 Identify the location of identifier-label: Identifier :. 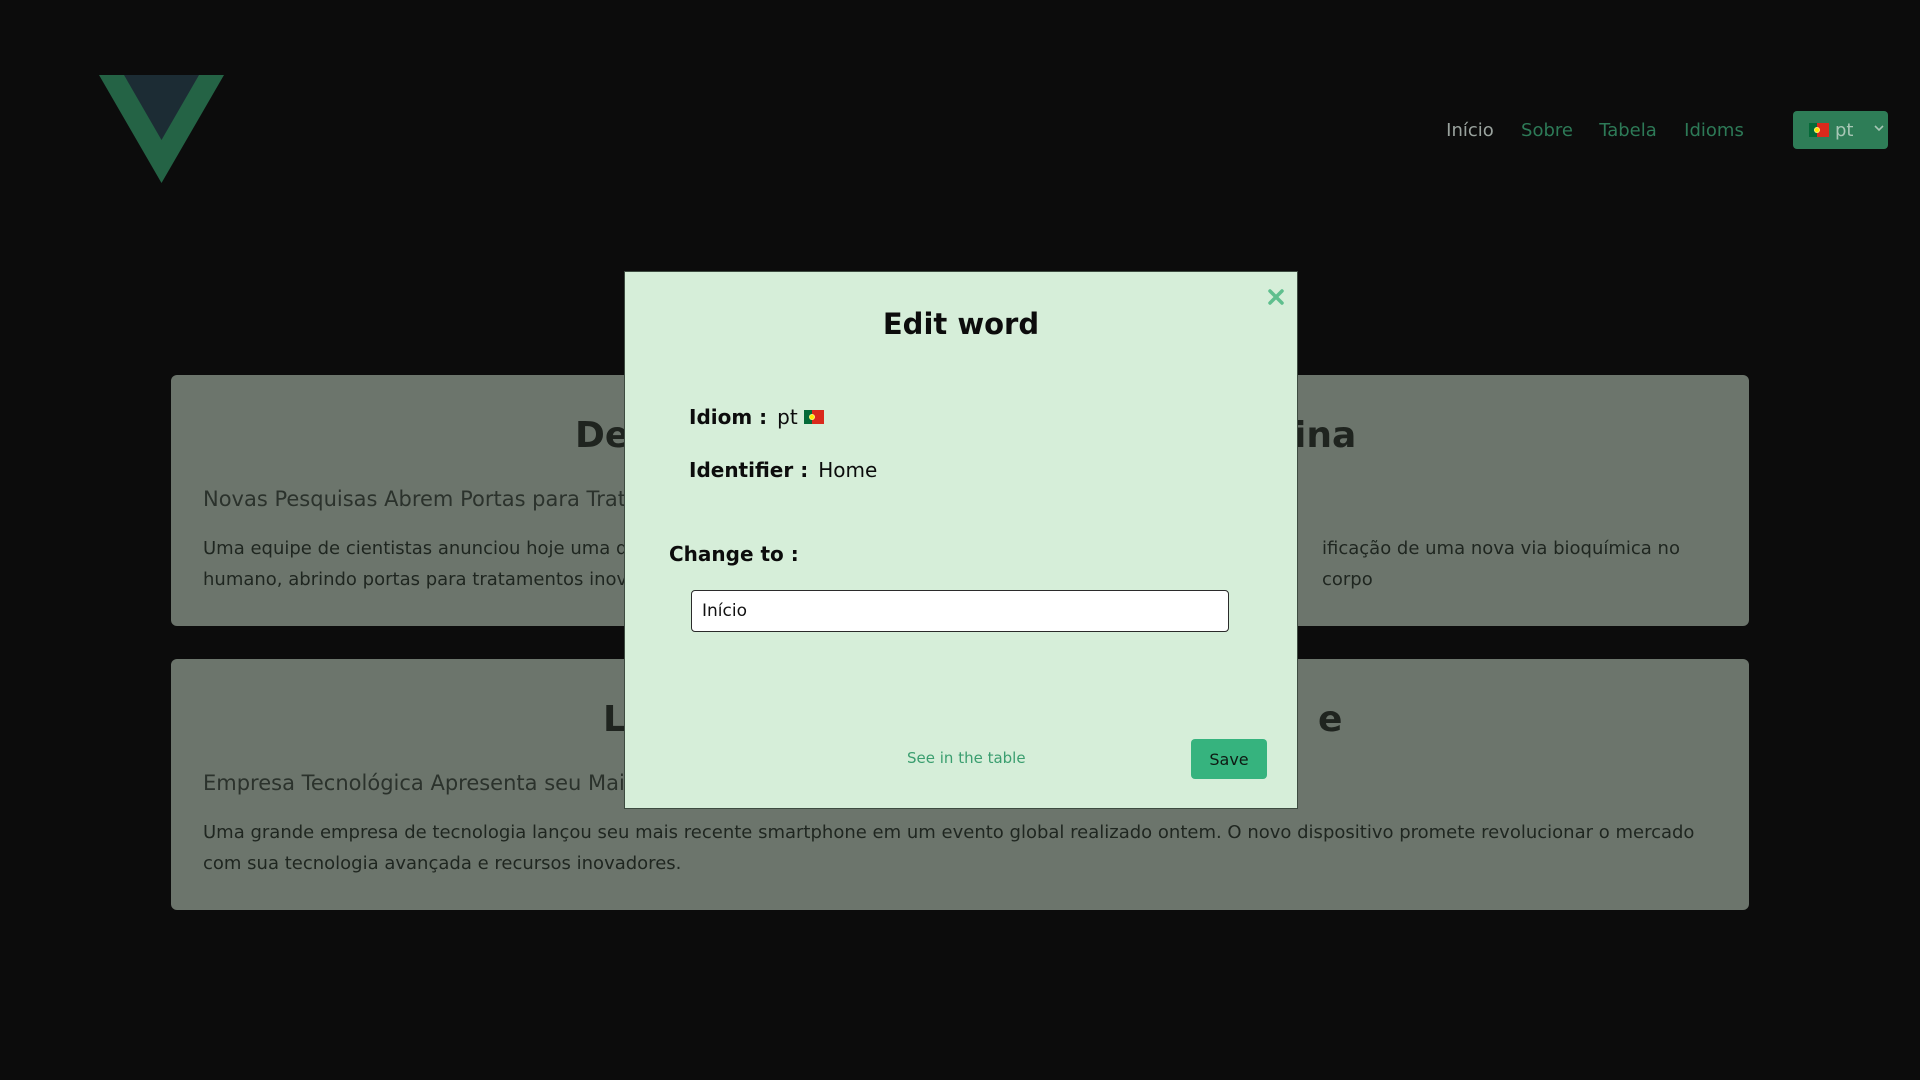
(749, 470).